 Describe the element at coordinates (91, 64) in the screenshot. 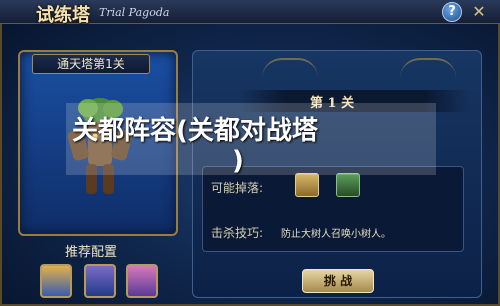

I see `boss-panel-header: 通天塔第1关` at that location.